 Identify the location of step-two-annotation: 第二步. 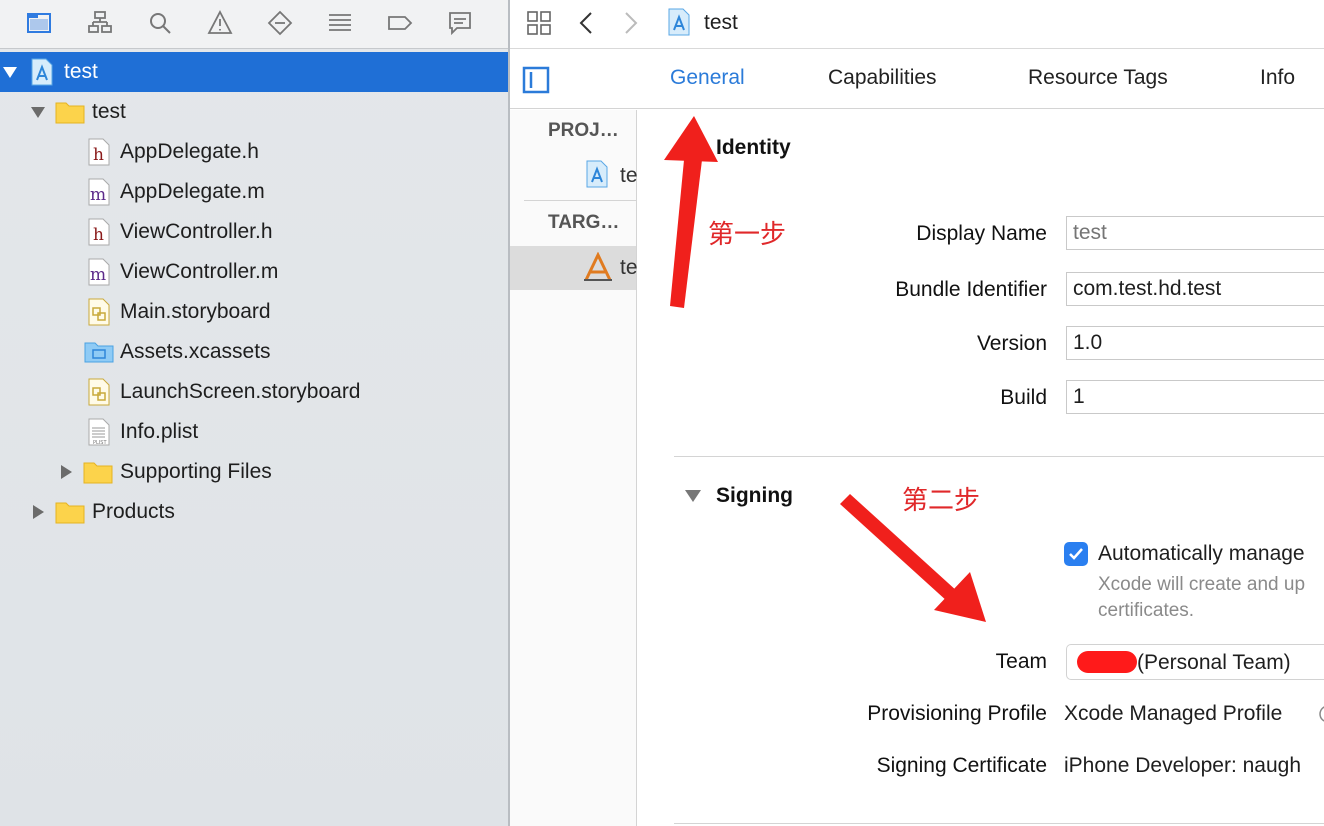
(941, 501).